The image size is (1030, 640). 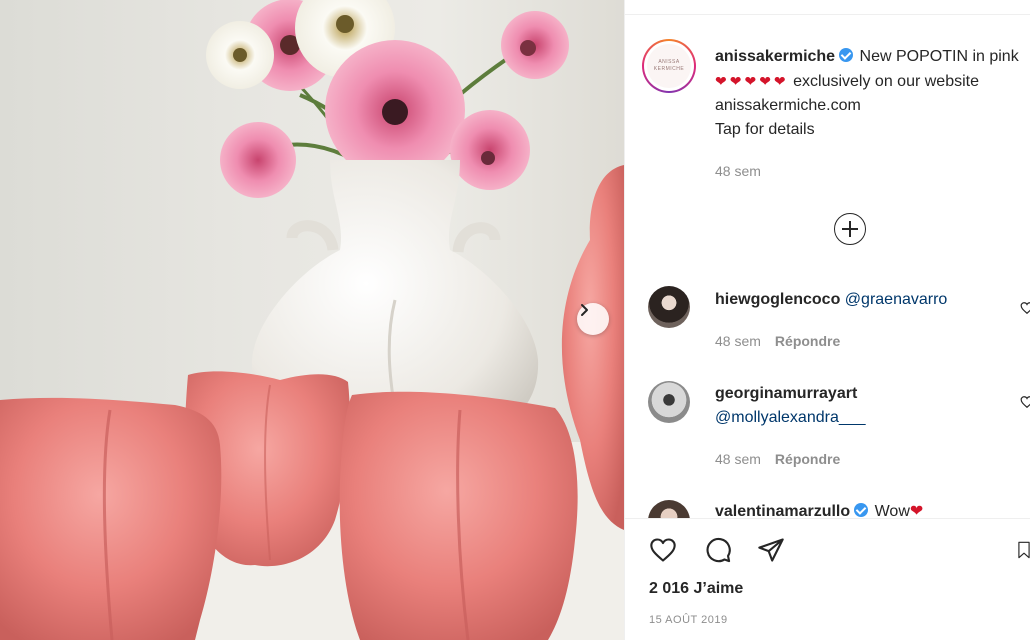 What do you see at coordinates (790, 417) in the screenshot?
I see `comment-mention: @mollyalexandra___` at bounding box center [790, 417].